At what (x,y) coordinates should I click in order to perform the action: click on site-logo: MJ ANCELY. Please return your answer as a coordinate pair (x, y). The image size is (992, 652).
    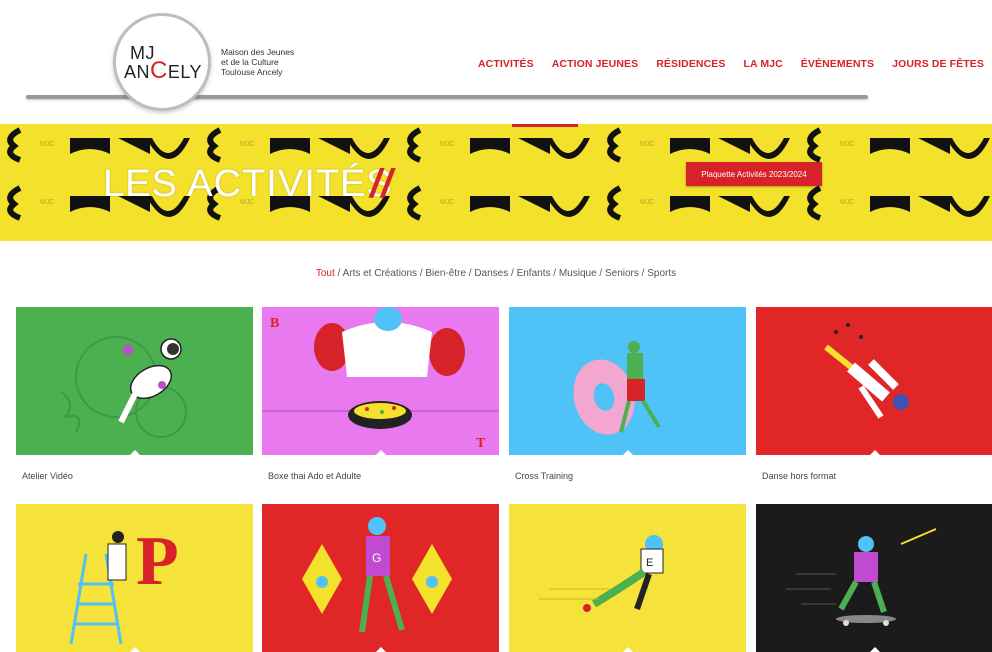
    Looking at the image, I should click on (162, 62).